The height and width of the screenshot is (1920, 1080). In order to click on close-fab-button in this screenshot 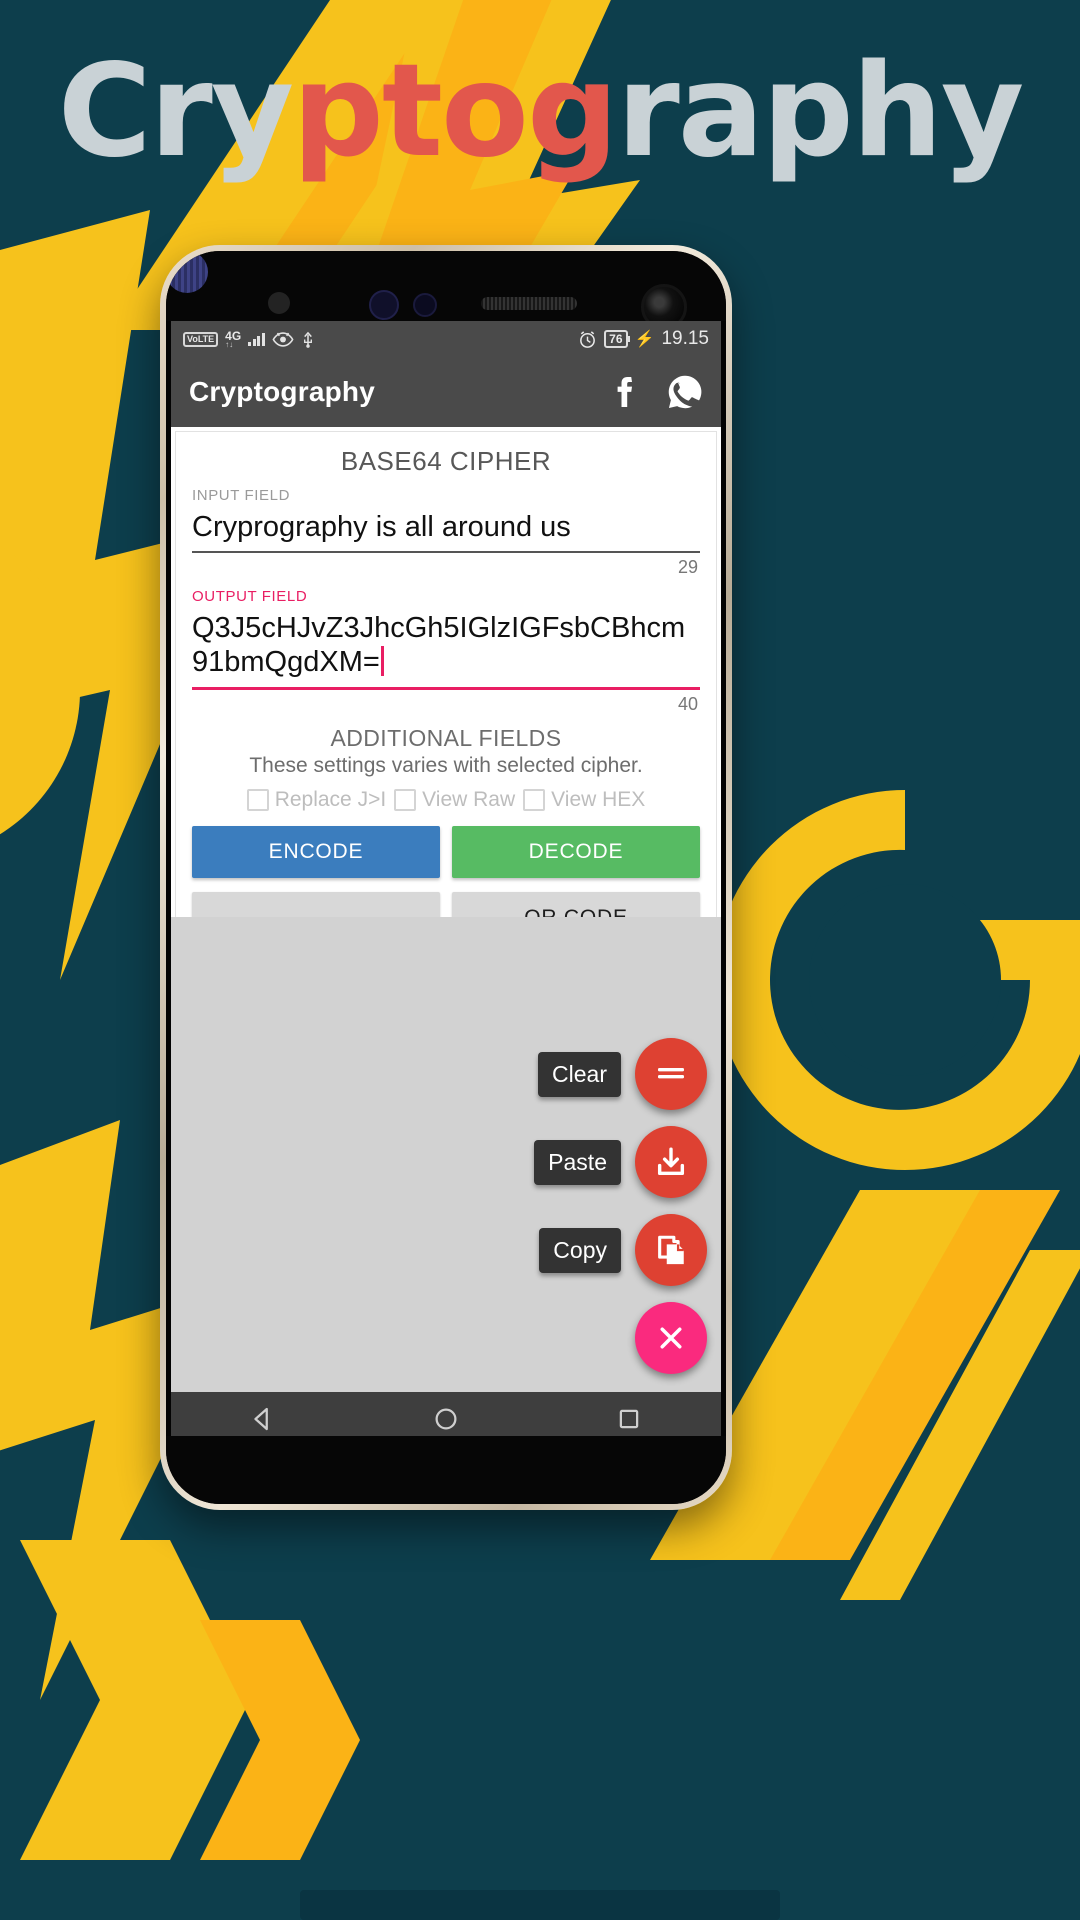, I will do `click(671, 1338)`.